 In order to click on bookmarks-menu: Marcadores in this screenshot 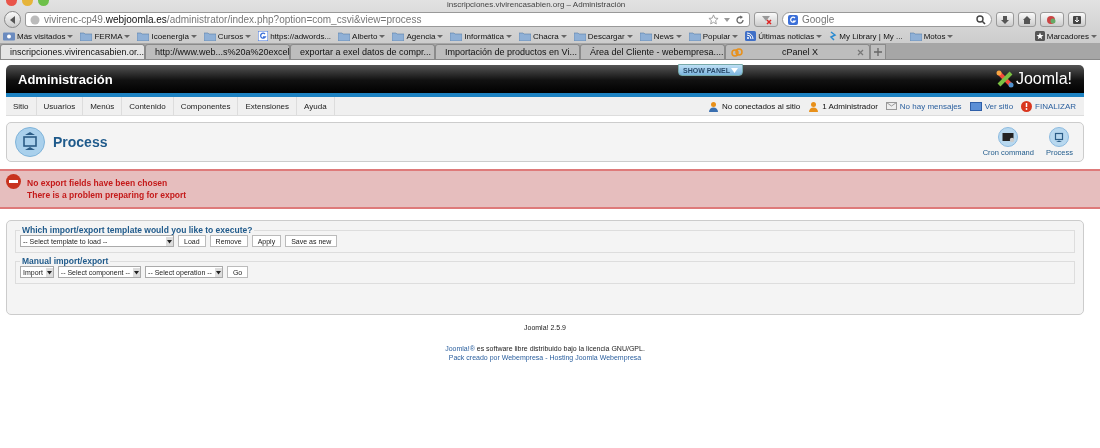, I will do `click(1065, 36)`.